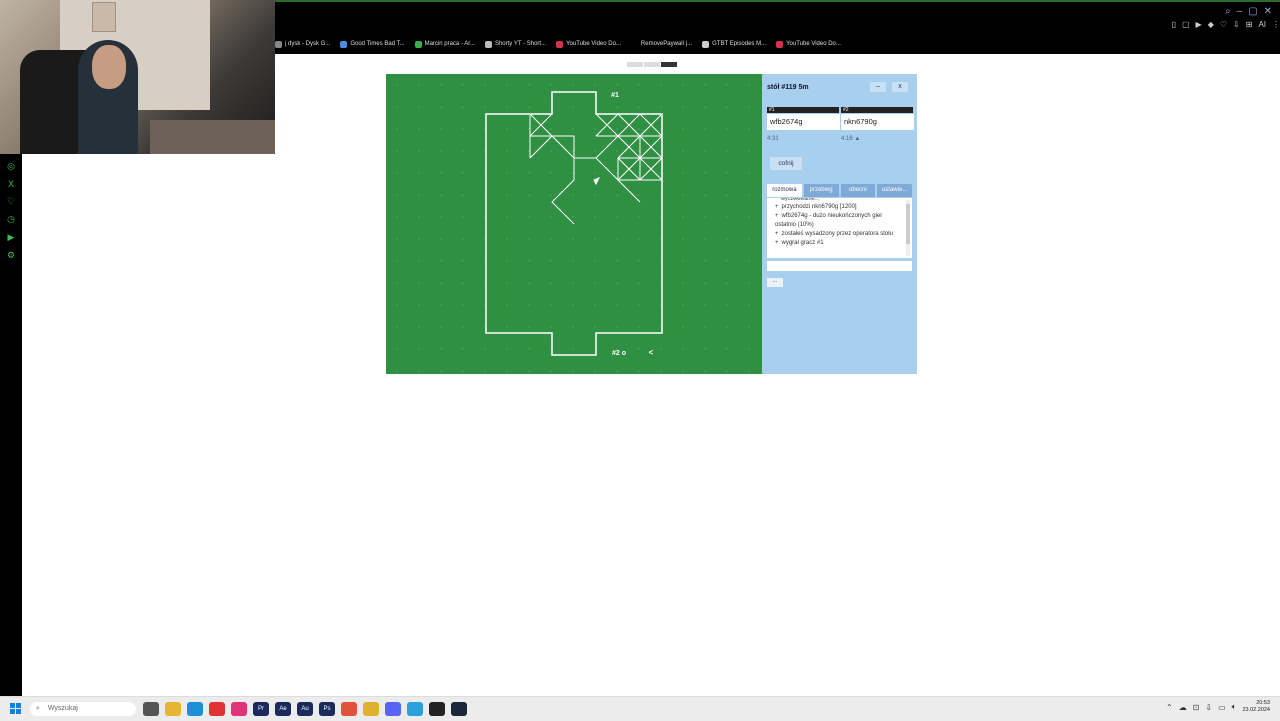  Describe the element at coordinates (788, 87) in the screenshot. I see `table-title: stół #119 5m` at that location.